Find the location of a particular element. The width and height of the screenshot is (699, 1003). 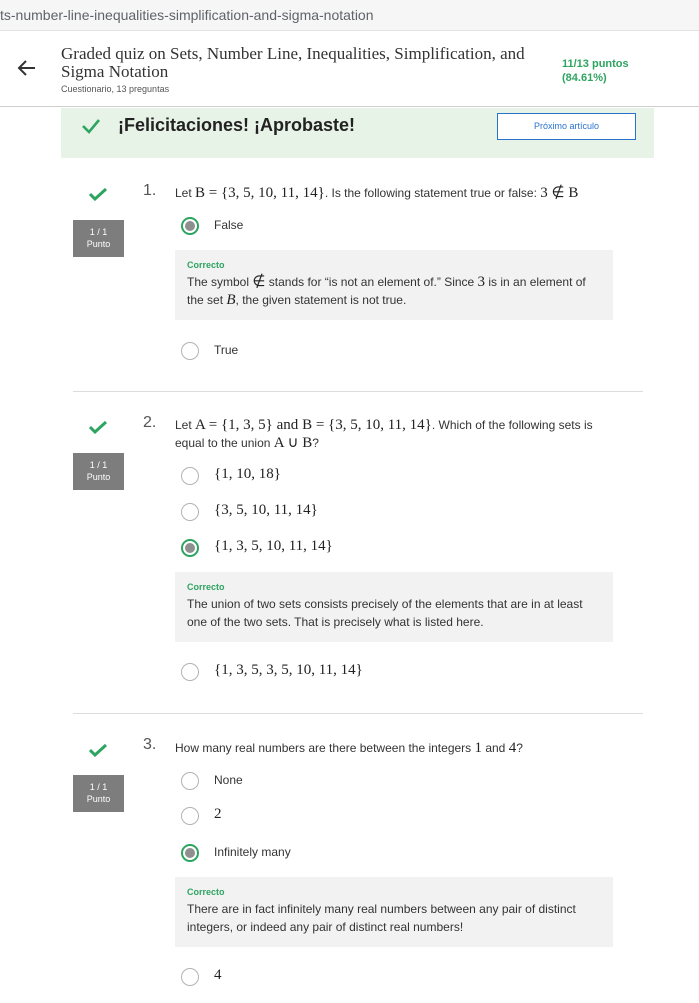

prompt-math: A = {1, 3, 5} is located at coordinates (234, 425).